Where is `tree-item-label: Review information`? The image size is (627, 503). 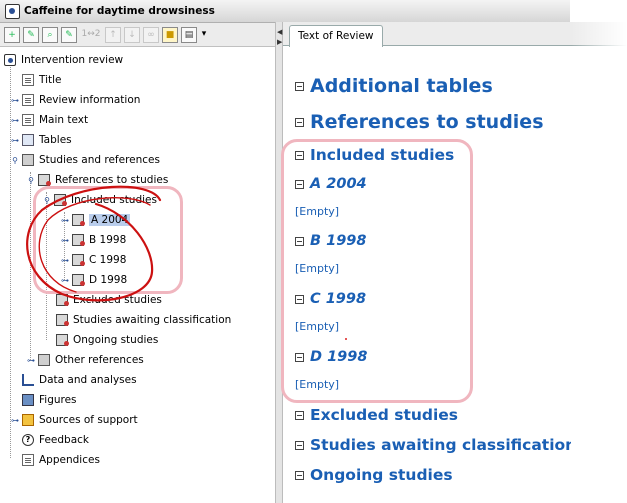
tree-item-label: Review information is located at coordinates (90, 100).